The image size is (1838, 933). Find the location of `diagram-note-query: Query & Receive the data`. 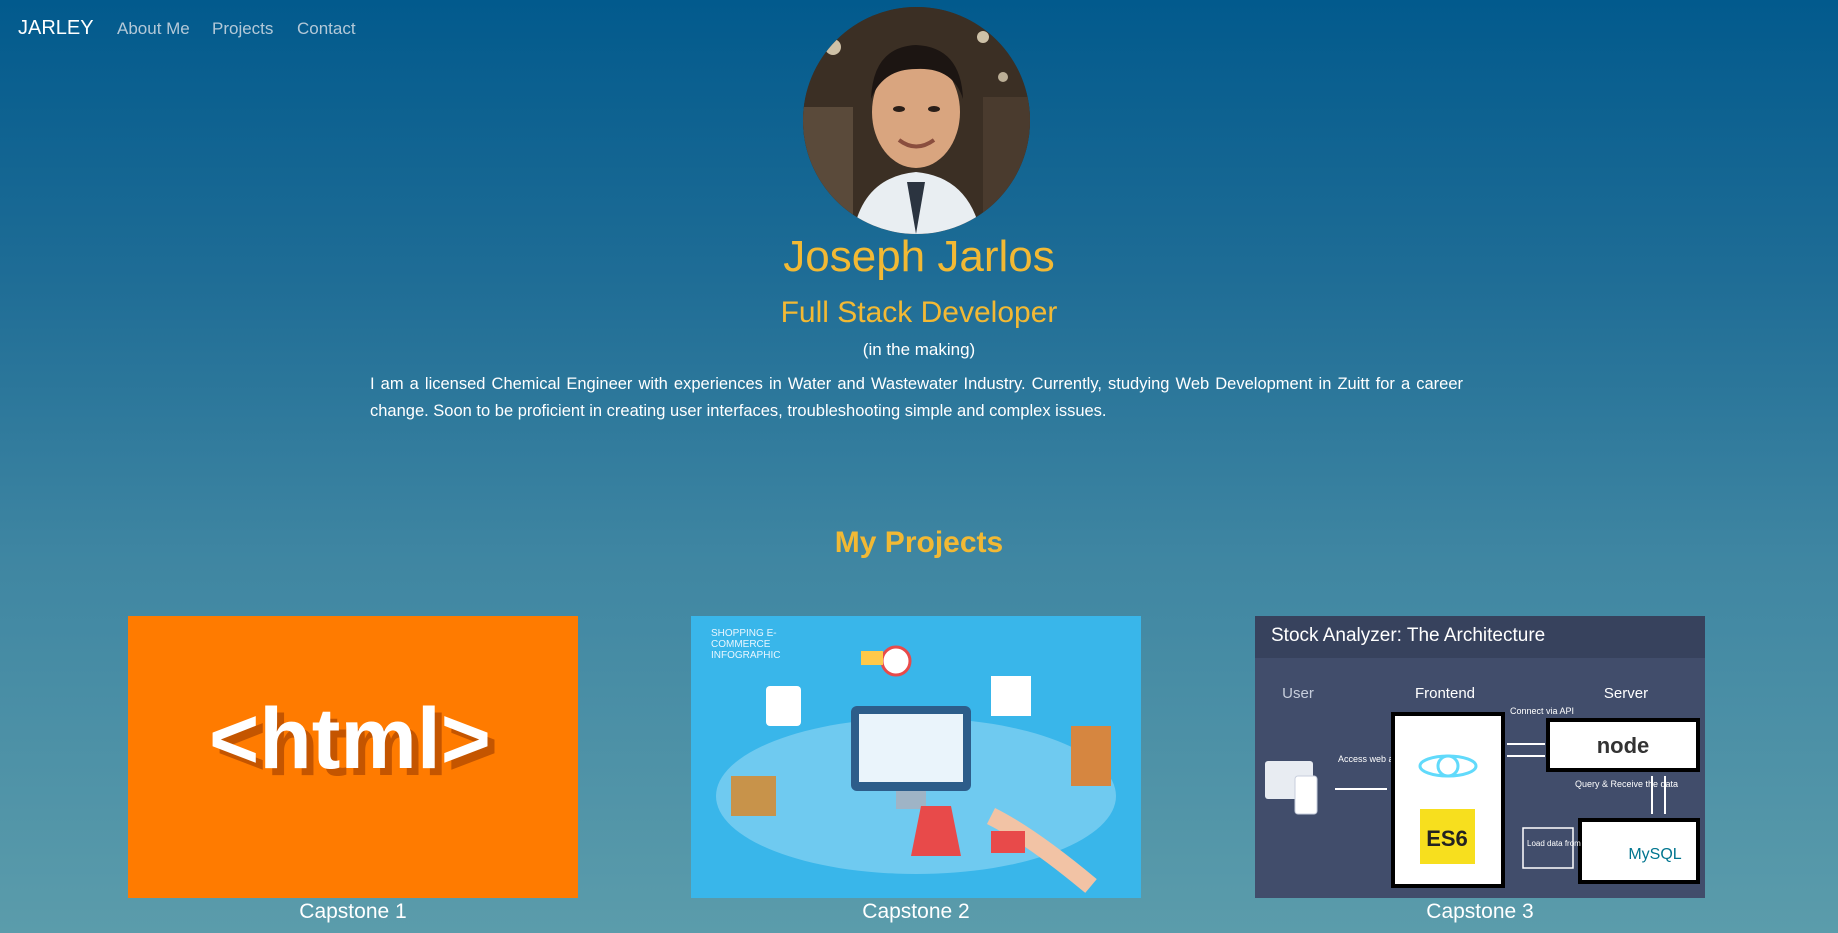

diagram-note-query: Query & Receive the data is located at coordinates (1626, 784).